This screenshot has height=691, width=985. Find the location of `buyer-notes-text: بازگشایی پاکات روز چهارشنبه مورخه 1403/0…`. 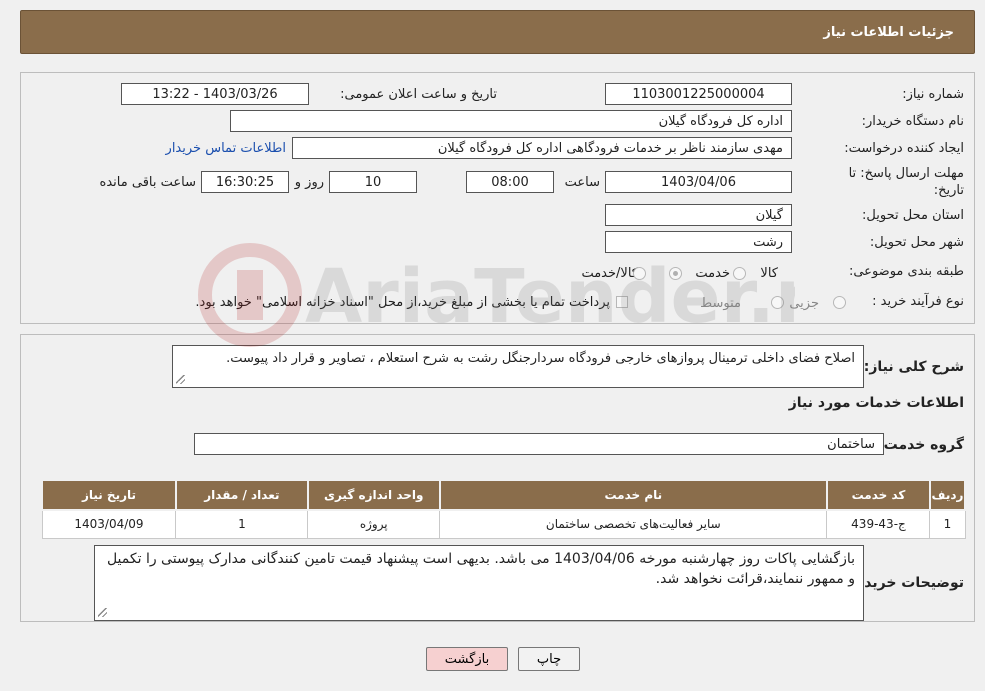

buyer-notes-text: بازگشایی پاکات روز چهارشنبه مورخه 1403/0… is located at coordinates (480, 569).